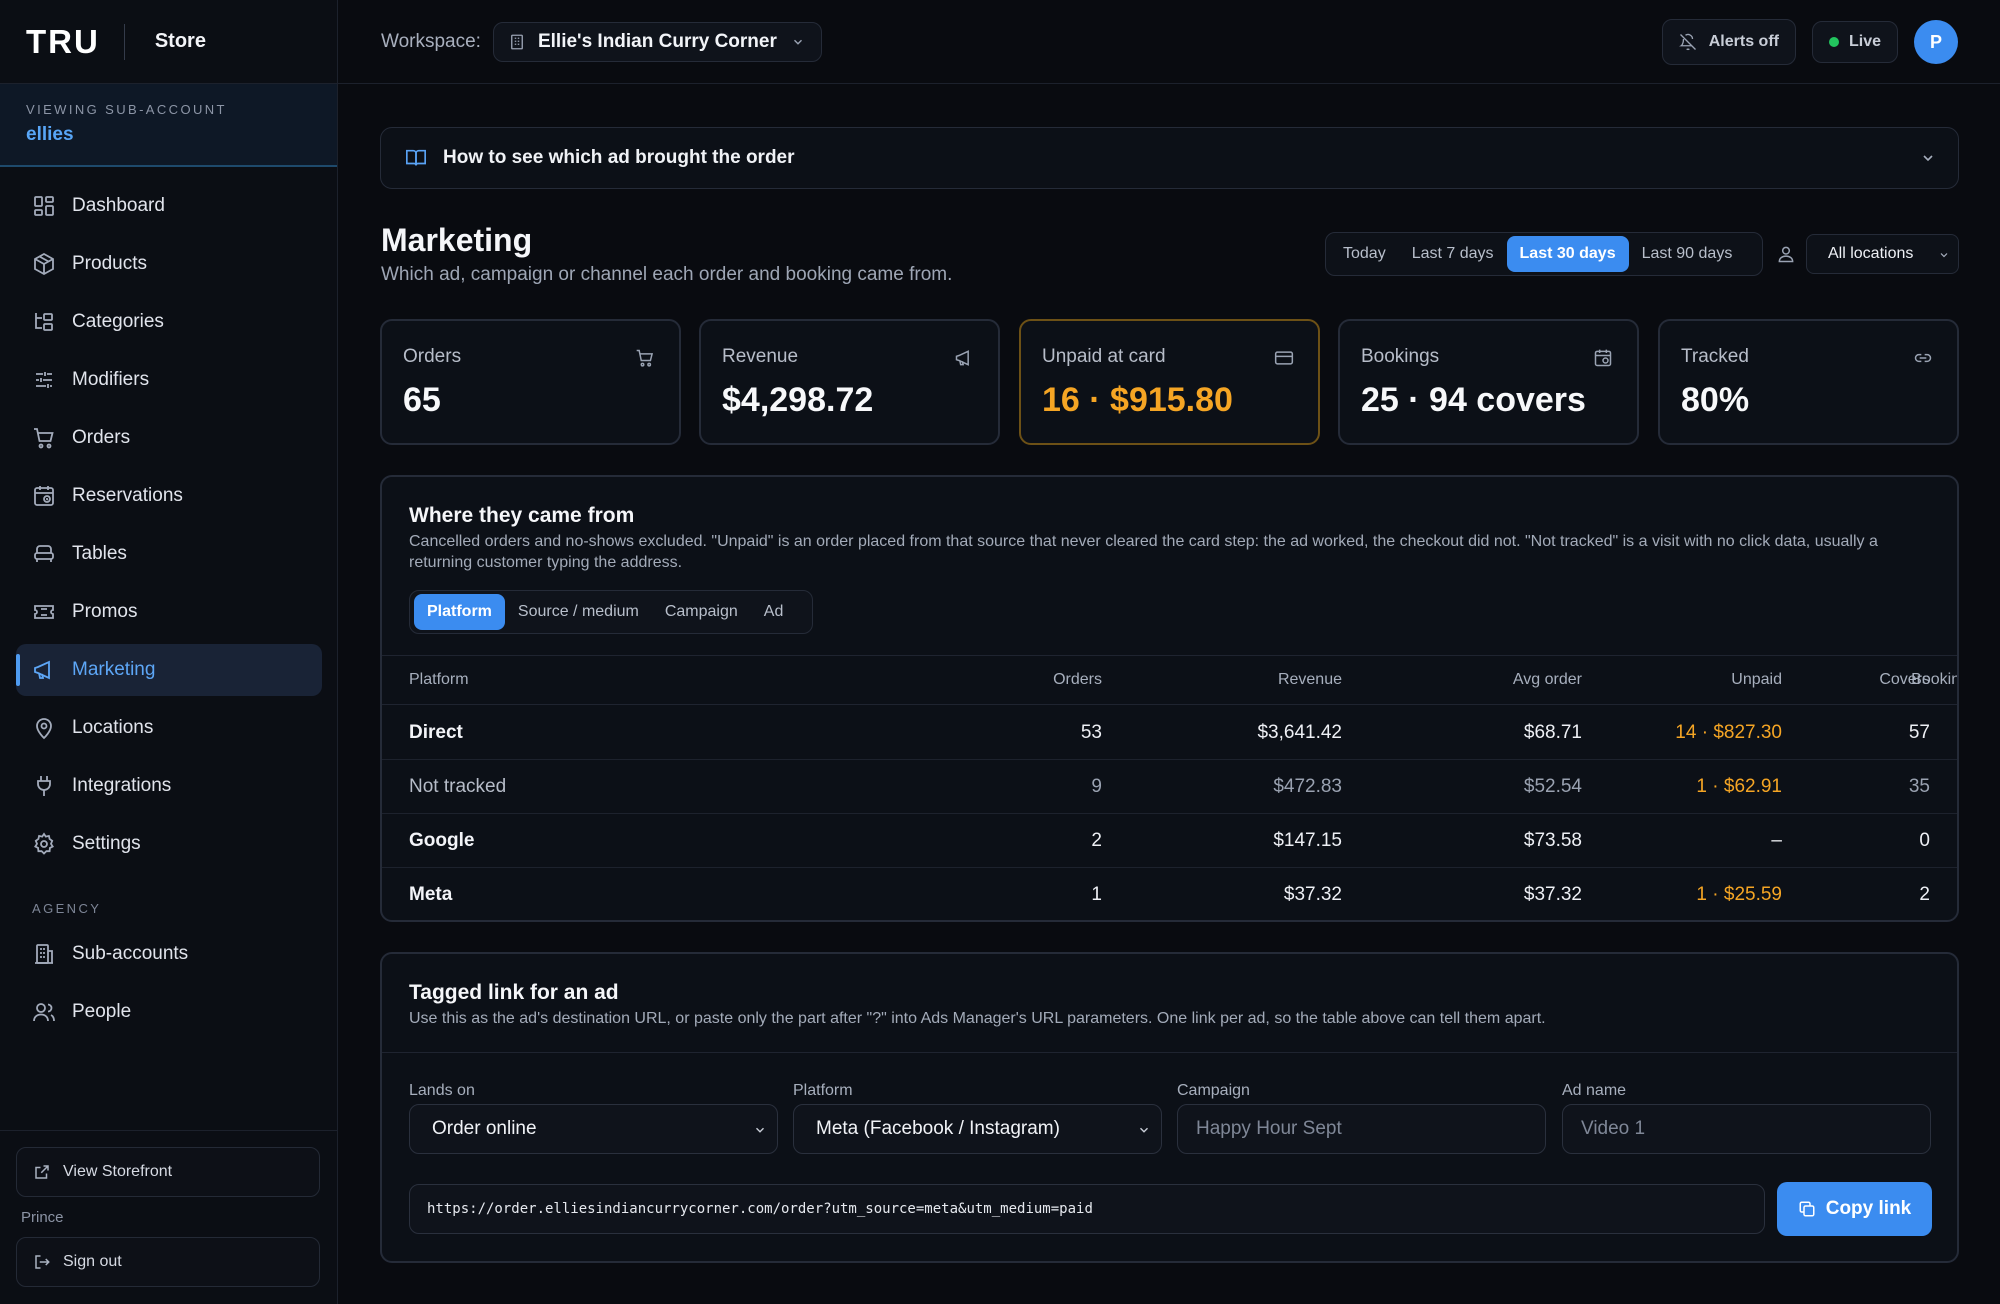  I want to click on view-storefront-label: View Storefront, so click(118, 1171).